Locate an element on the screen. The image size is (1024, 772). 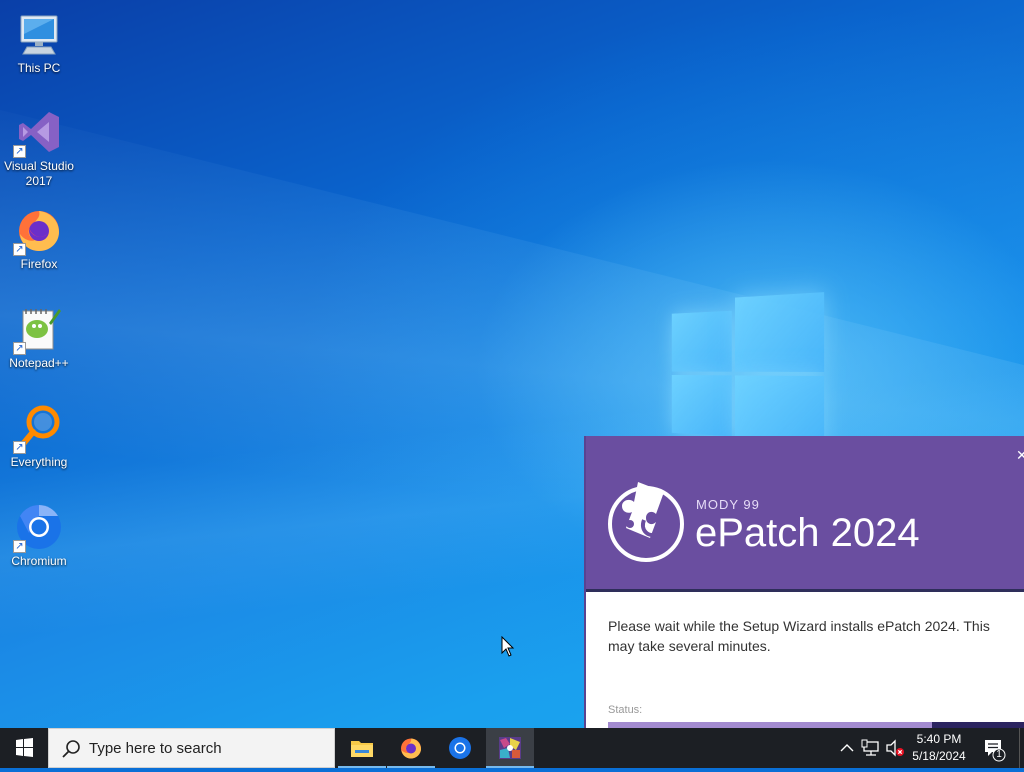
volume-tray-button is located at coordinates (895, 748).